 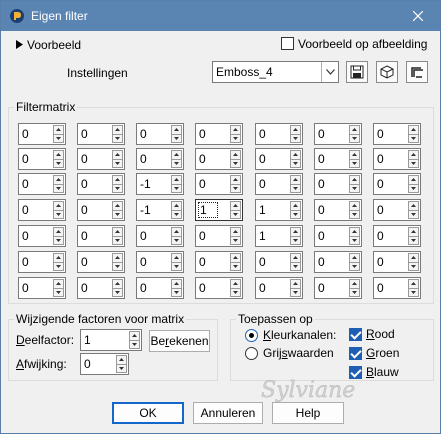 I want to click on ok-button: OK, so click(x=148, y=413).